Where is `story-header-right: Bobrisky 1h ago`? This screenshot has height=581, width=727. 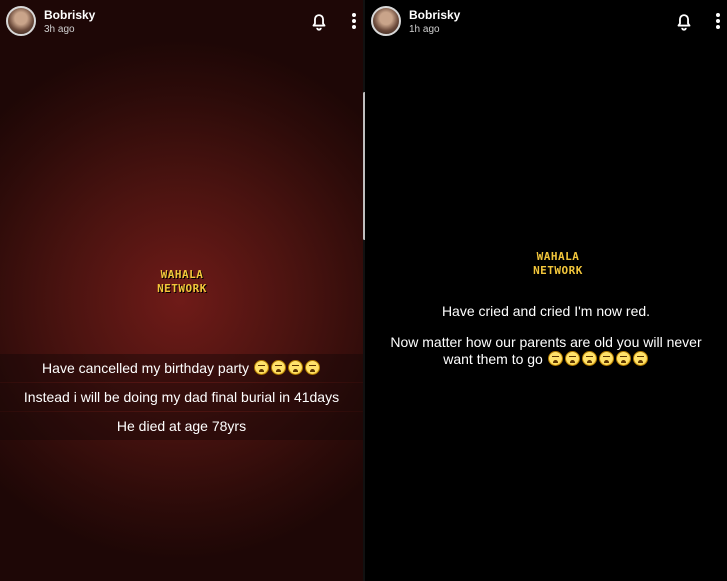
story-header-right: Bobrisky 1h ago is located at coordinates (546, 22).